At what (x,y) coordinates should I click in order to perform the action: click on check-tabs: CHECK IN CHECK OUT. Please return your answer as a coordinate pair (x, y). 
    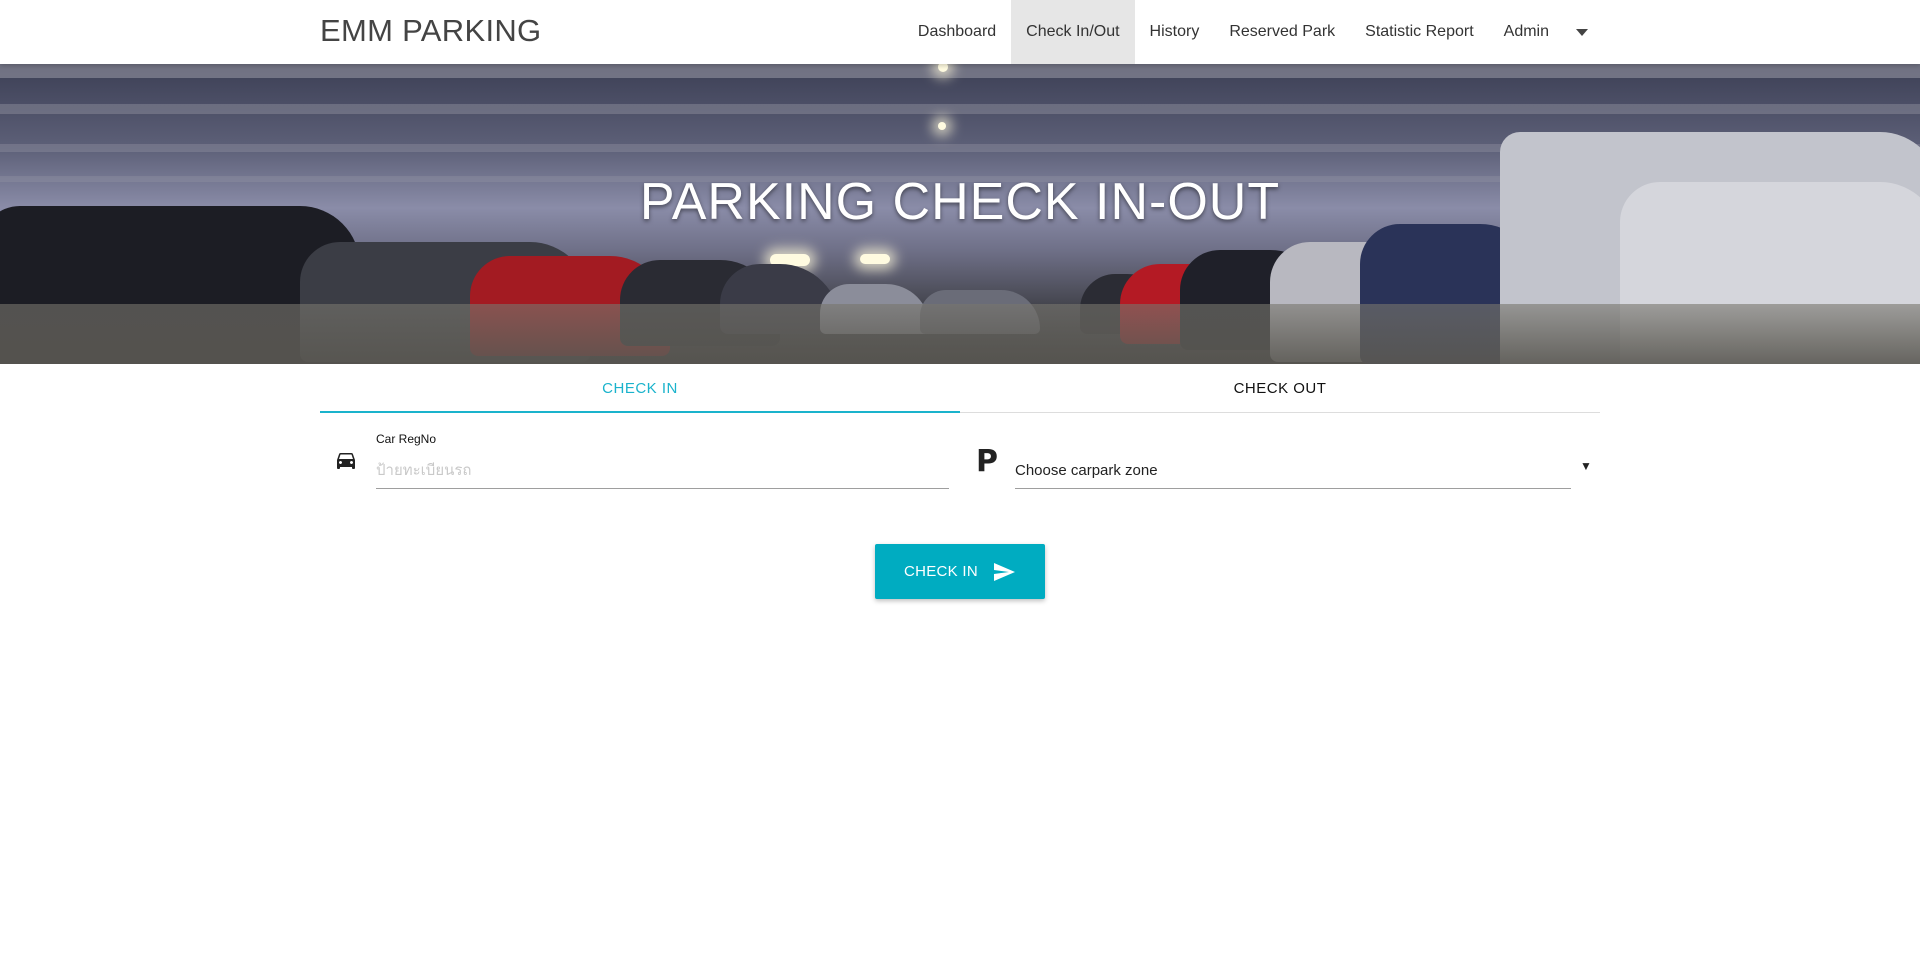
    Looking at the image, I should click on (960, 388).